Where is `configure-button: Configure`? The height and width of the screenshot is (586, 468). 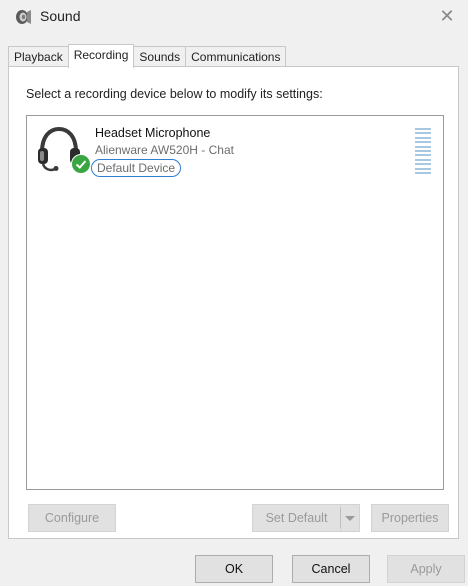 configure-button: Configure is located at coordinates (72, 518).